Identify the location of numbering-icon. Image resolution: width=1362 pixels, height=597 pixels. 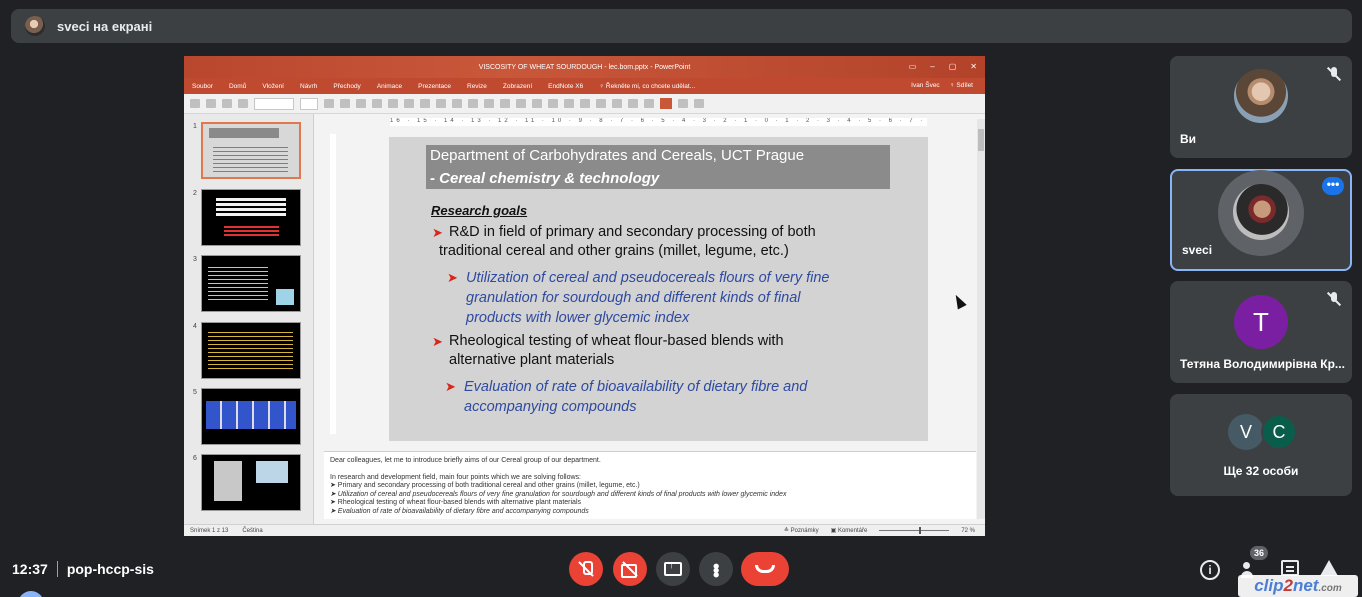
(425, 103).